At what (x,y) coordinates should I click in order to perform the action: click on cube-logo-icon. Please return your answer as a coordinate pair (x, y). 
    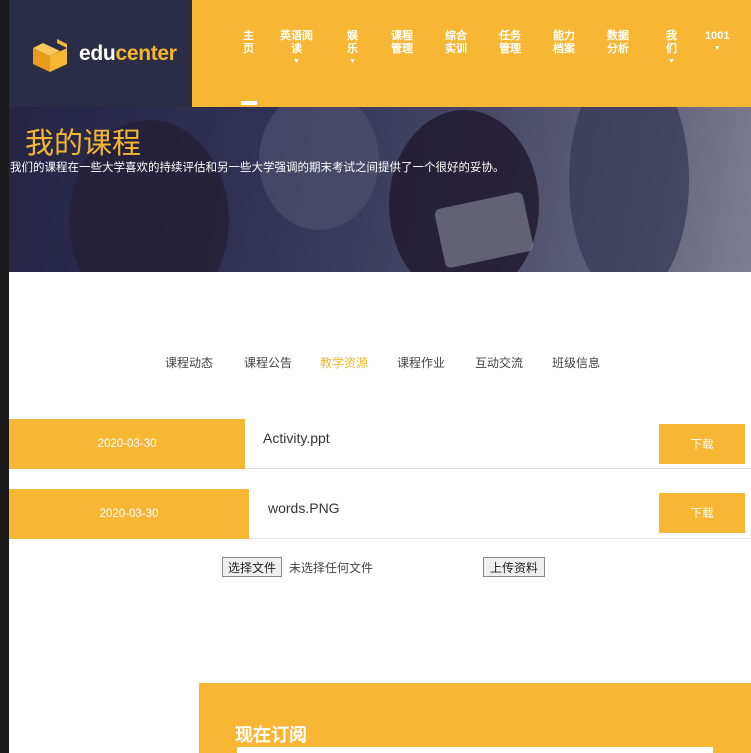
    Looking at the image, I should click on (50, 55).